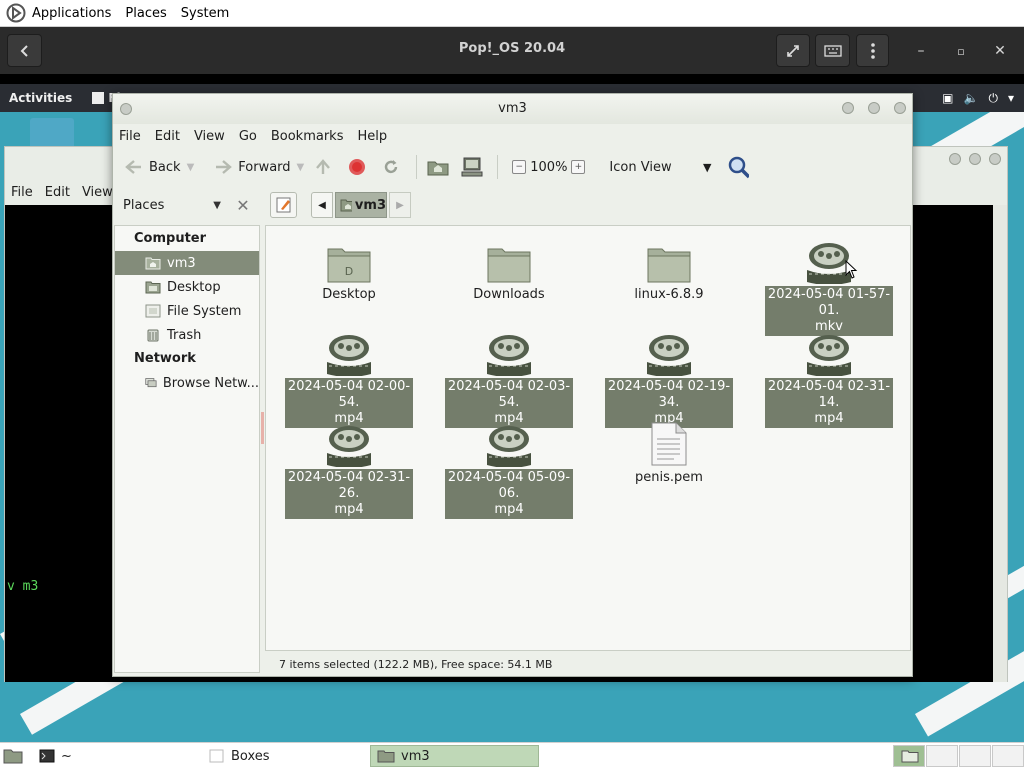 Image resolution: width=1024 pixels, height=768 pixels. What do you see at coordinates (1000, 443) in the screenshot?
I see `terminal-scrollbar` at bounding box center [1000, 443].